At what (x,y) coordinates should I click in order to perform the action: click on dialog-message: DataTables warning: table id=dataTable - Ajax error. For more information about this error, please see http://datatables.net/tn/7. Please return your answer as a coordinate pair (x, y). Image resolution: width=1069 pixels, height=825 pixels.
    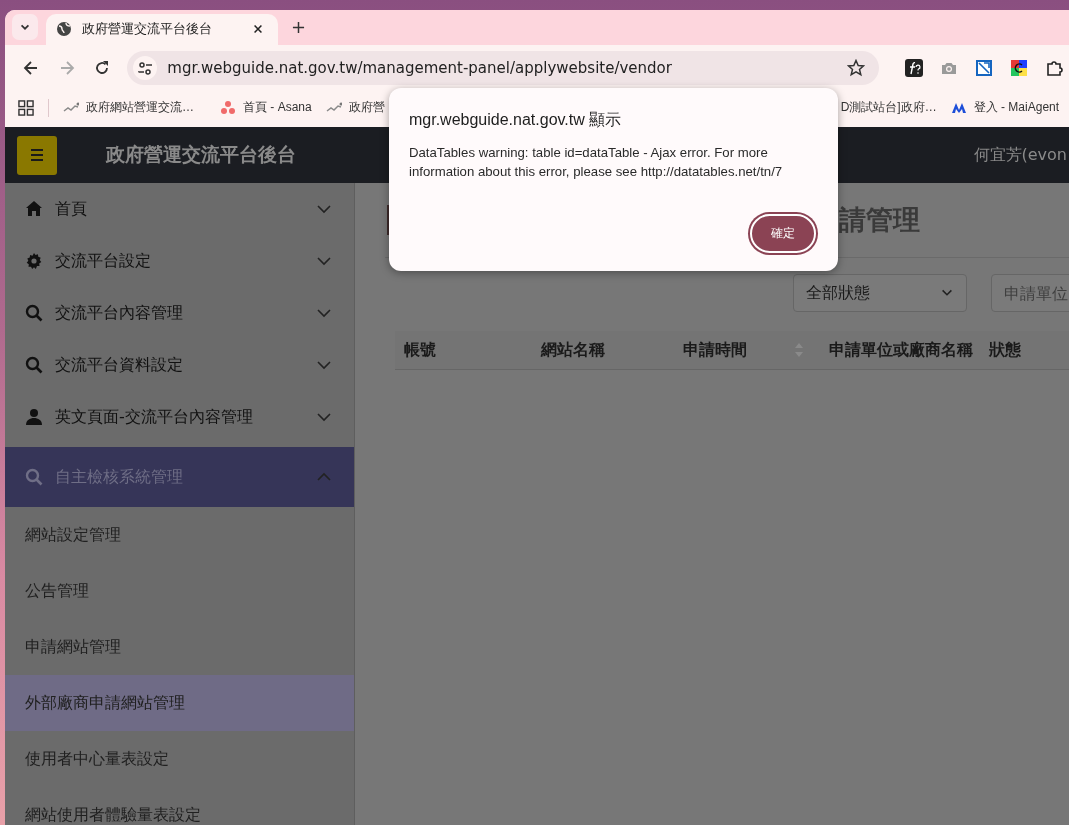
    Looking at the image, I should click on (596, 162).